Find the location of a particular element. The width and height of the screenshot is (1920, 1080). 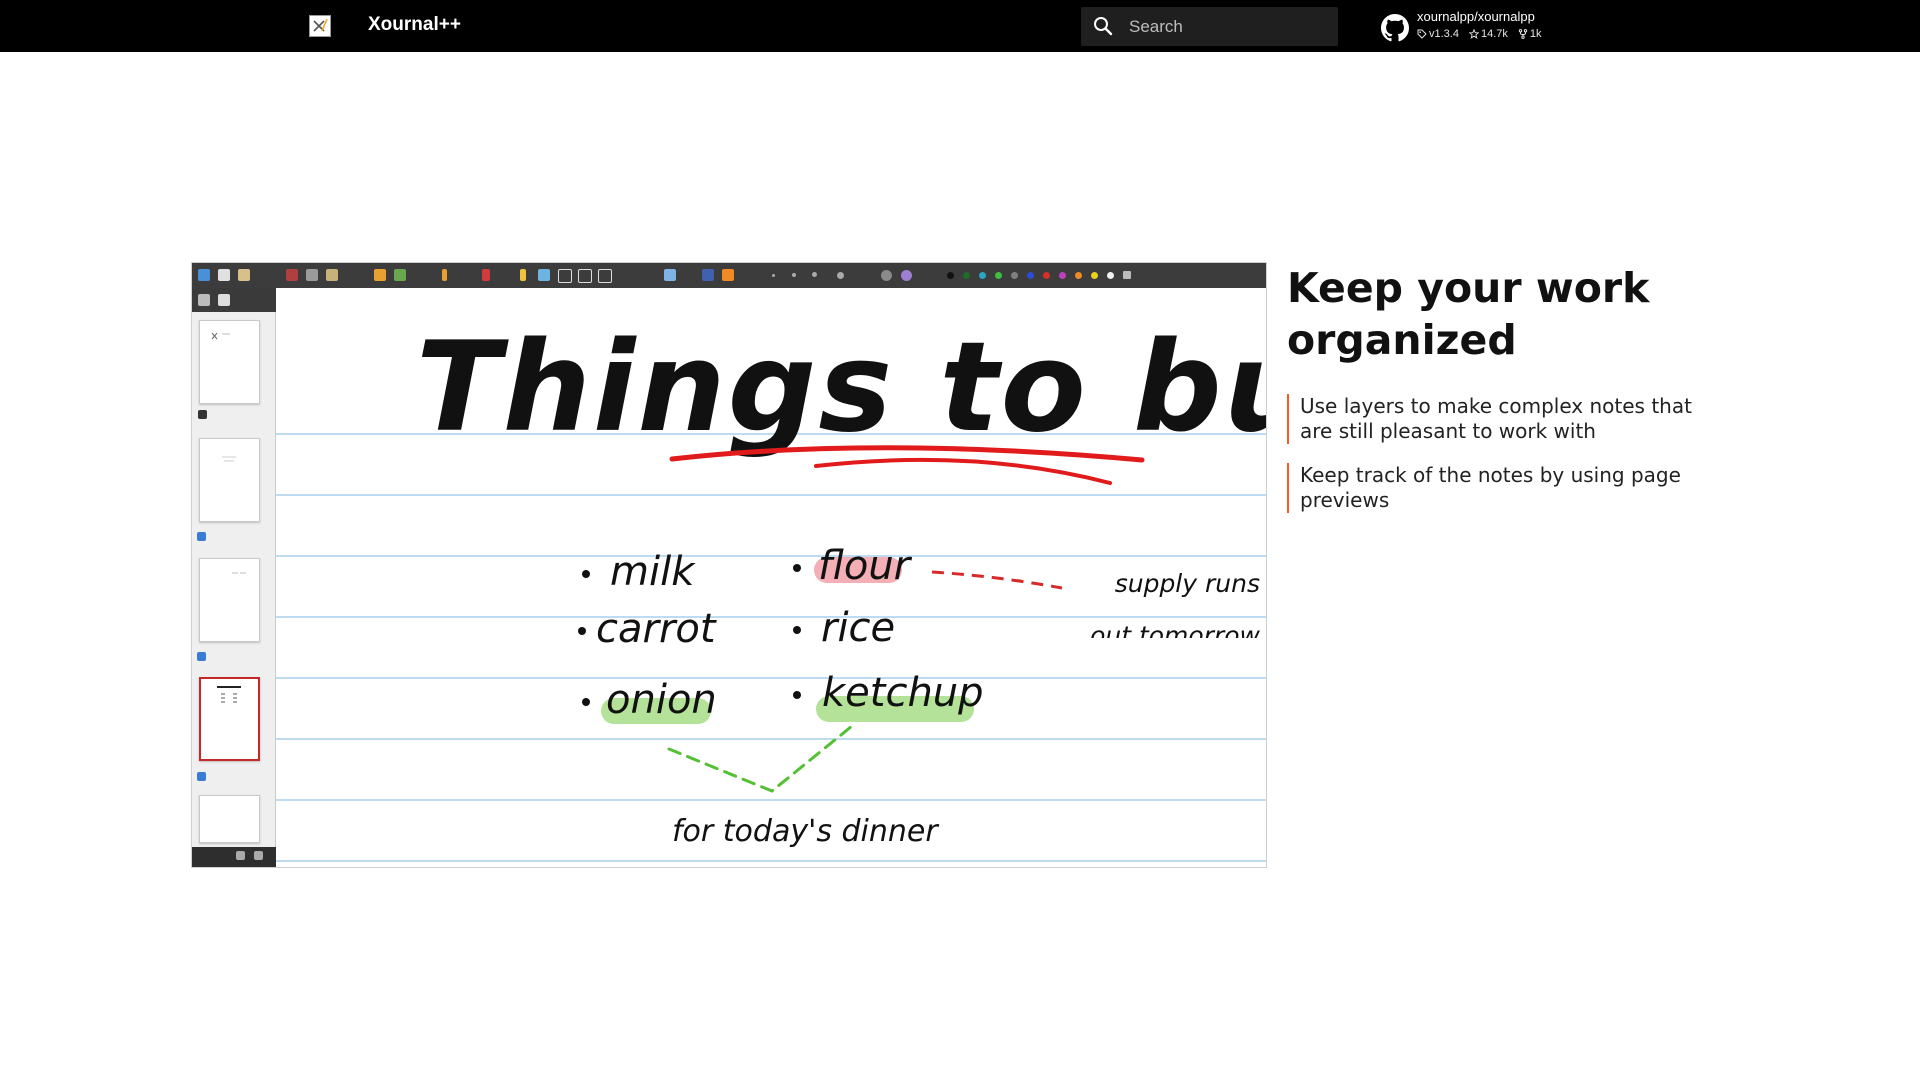

sidebar-layers-icon is located at coordinates (204, 300).